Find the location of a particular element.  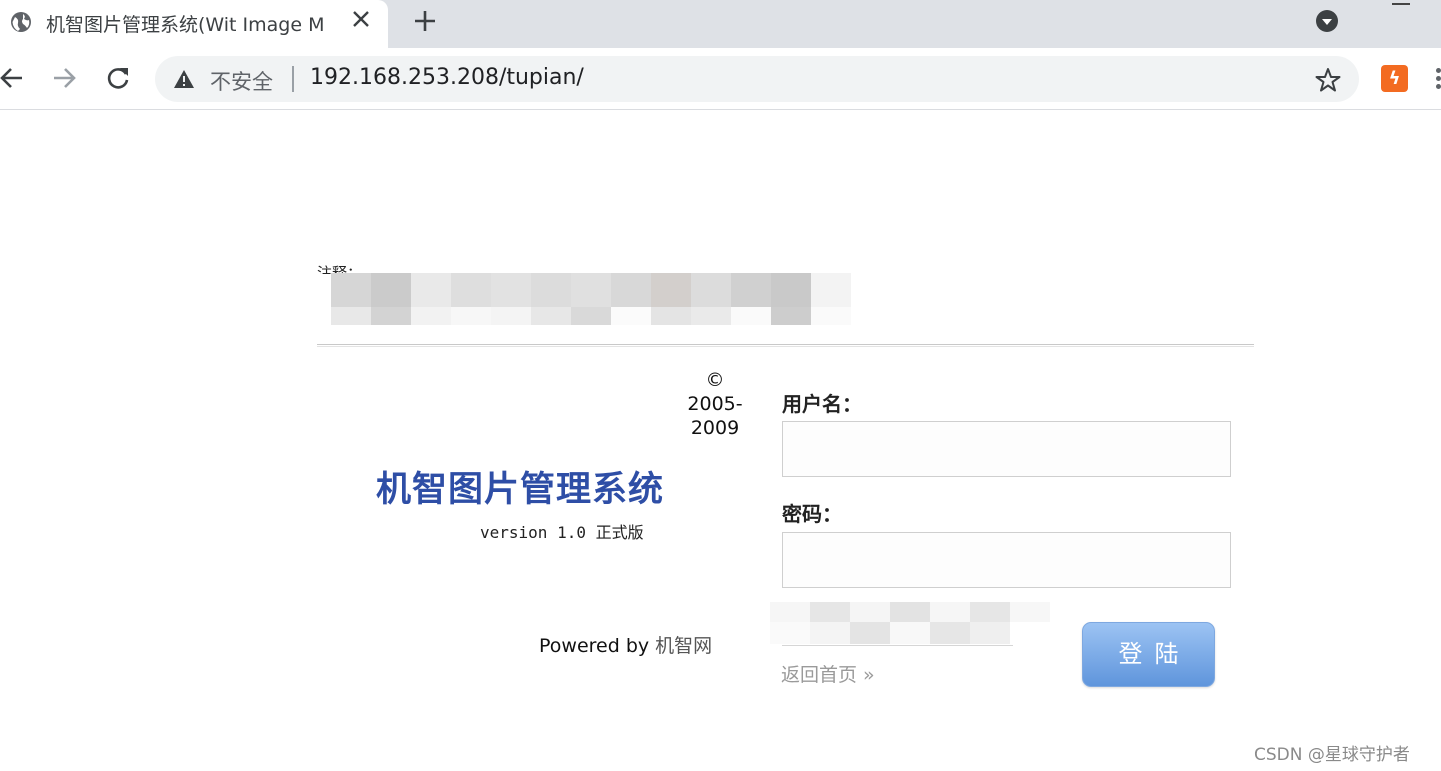

warning-icon is located at coordinates (184, 79).